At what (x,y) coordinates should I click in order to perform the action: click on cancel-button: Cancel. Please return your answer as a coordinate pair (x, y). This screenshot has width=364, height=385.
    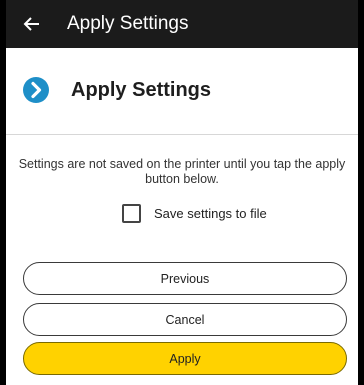
    Looking at the image, I should click on (185, 319).